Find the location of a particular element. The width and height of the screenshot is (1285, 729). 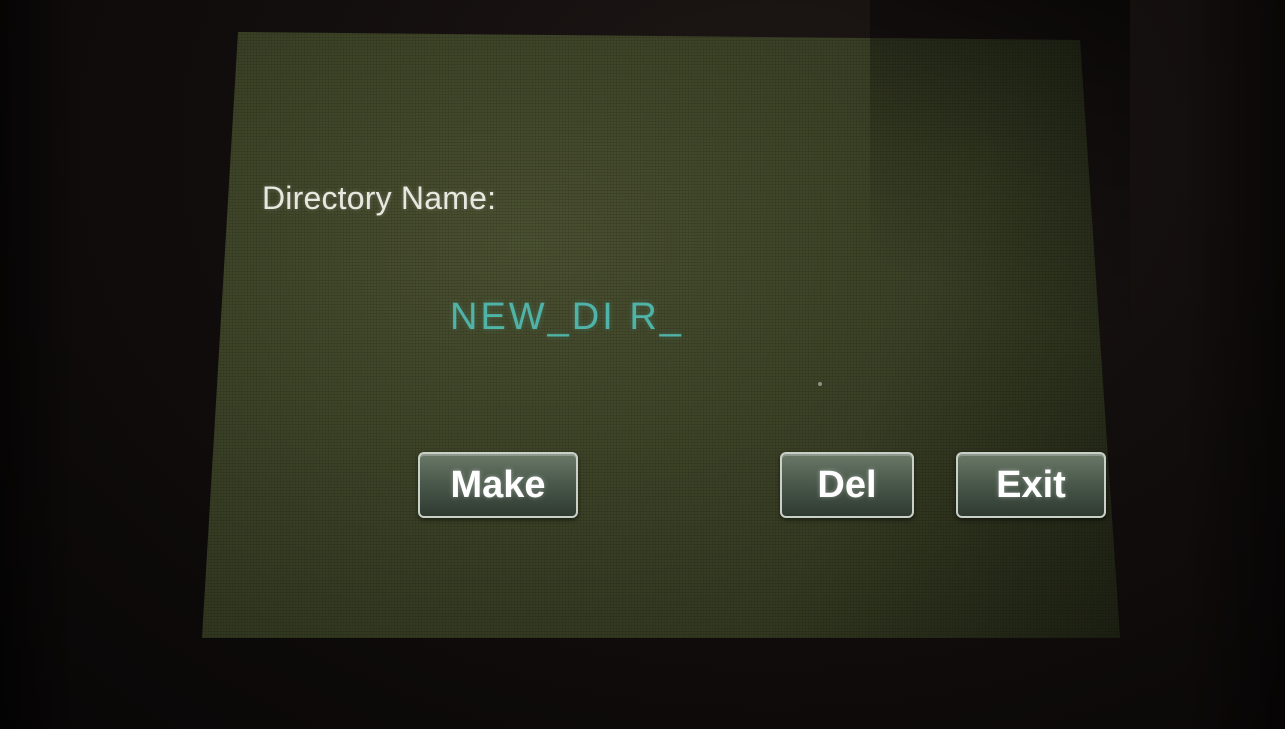

dust-speck is located at coordinates (820, 384).